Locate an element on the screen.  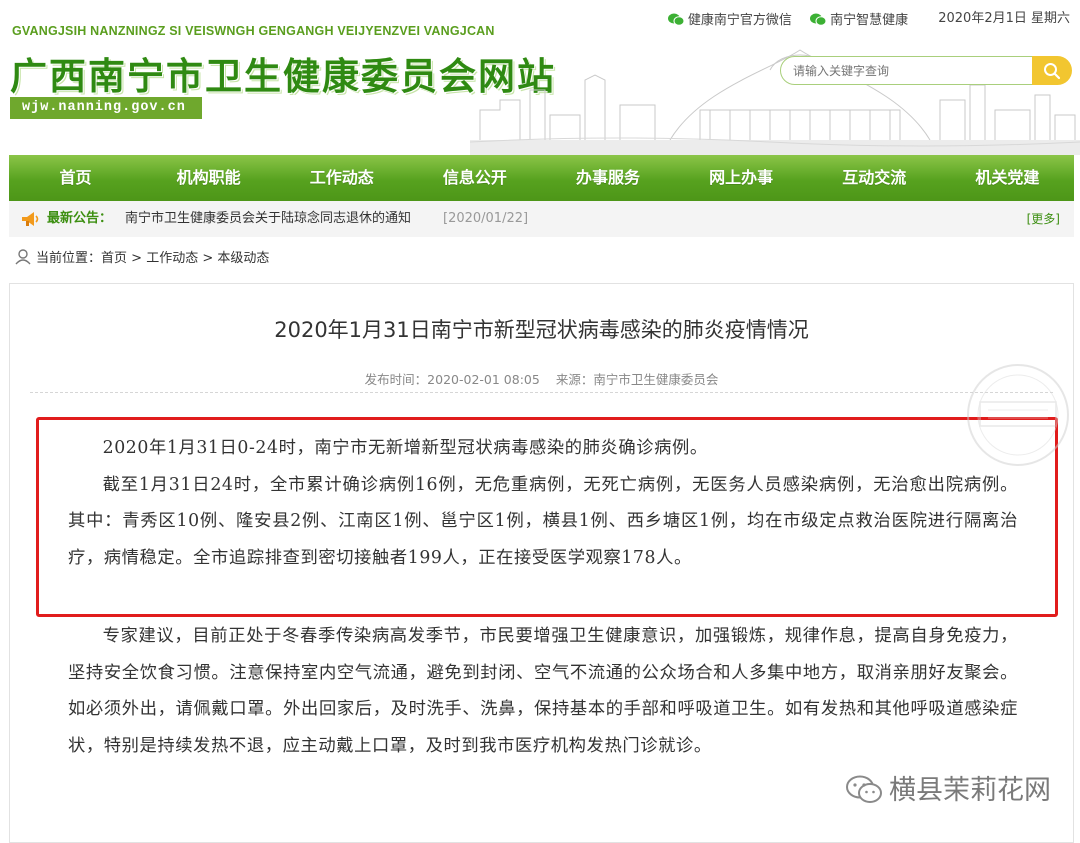
nav-item-online-services: 网上办事 is located at coordinates (741, 178).